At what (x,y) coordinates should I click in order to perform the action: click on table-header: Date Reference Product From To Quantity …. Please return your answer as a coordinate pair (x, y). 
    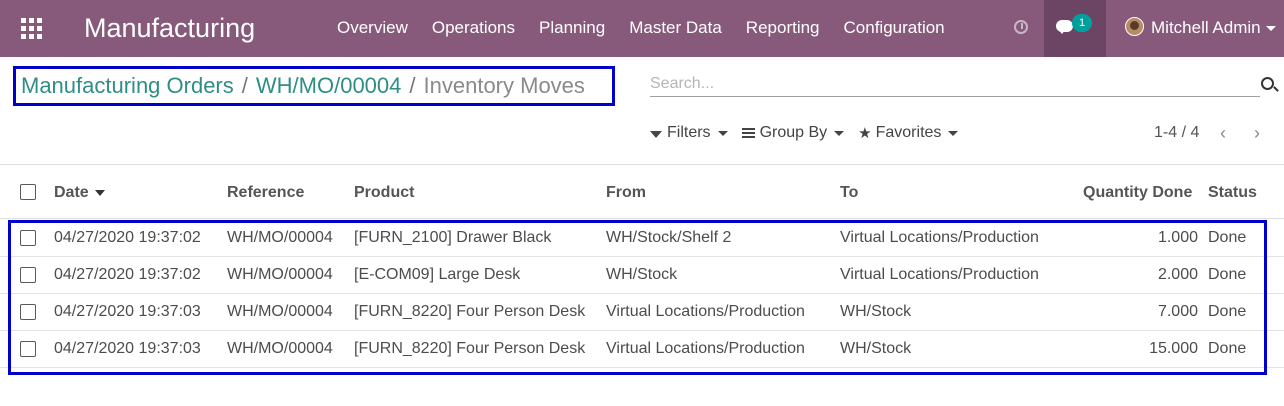
    Looking at the image, I should click on (642, 192).